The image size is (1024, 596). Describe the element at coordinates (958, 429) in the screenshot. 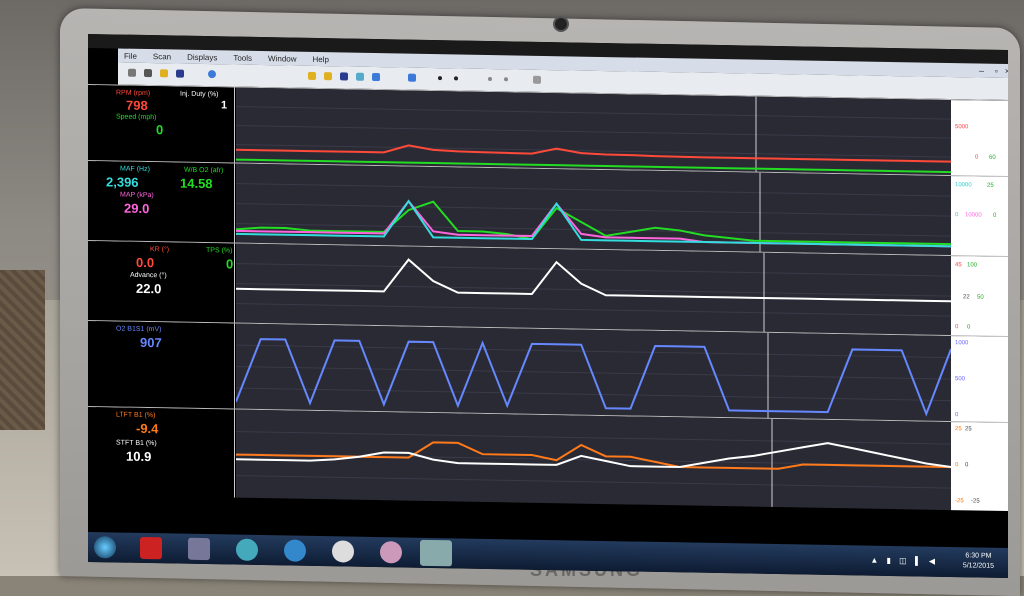

I see `scale-ltft-max: 25` at that location.